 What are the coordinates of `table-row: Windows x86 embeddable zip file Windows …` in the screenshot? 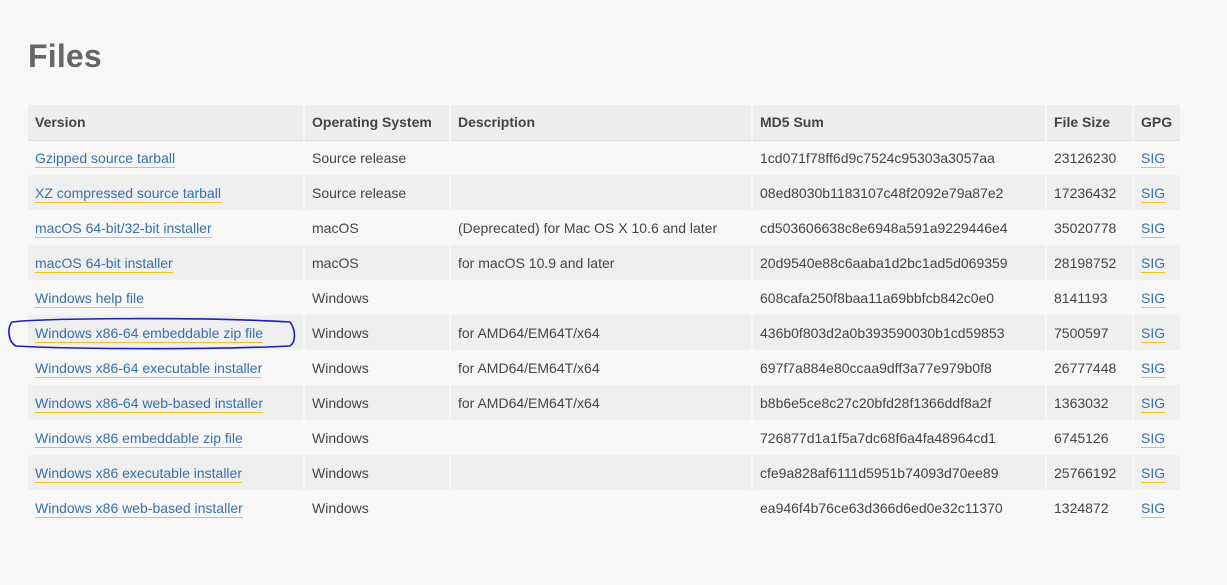 It's located at (604, 437).